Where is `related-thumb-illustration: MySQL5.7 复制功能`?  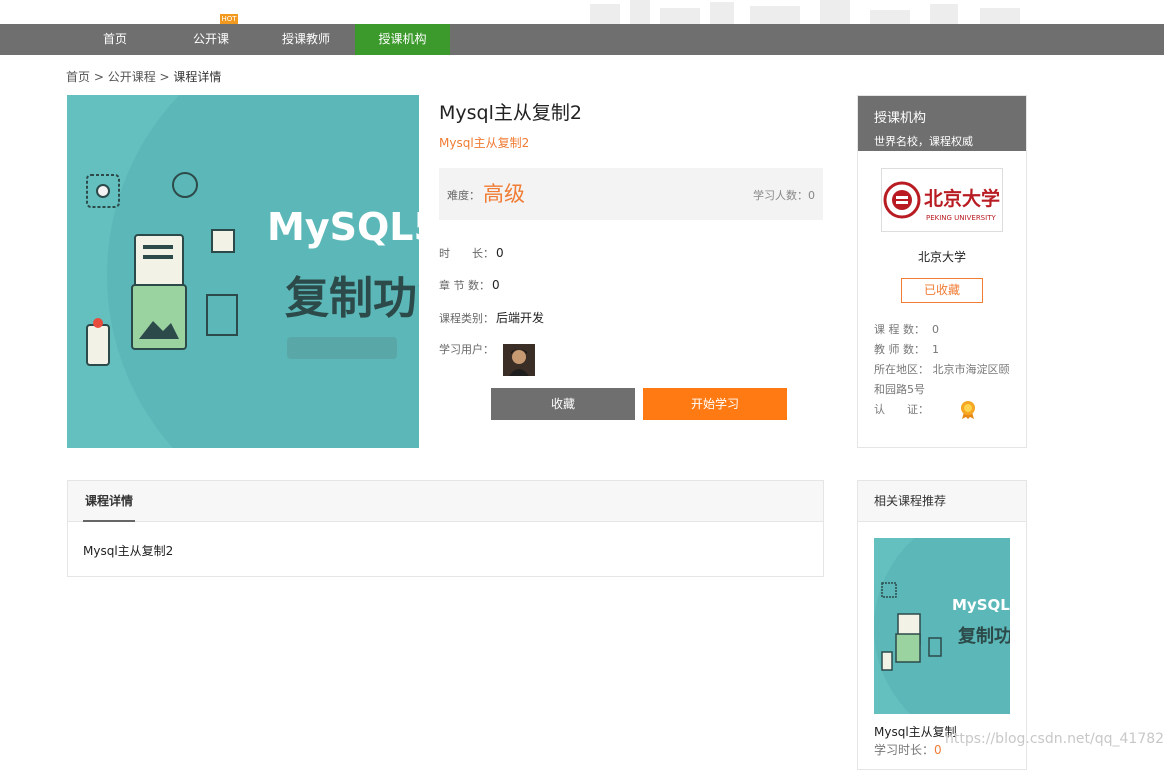 related-thumb-illustration: MySQL5.7 复制功能 is located at coordinates (942, 626).